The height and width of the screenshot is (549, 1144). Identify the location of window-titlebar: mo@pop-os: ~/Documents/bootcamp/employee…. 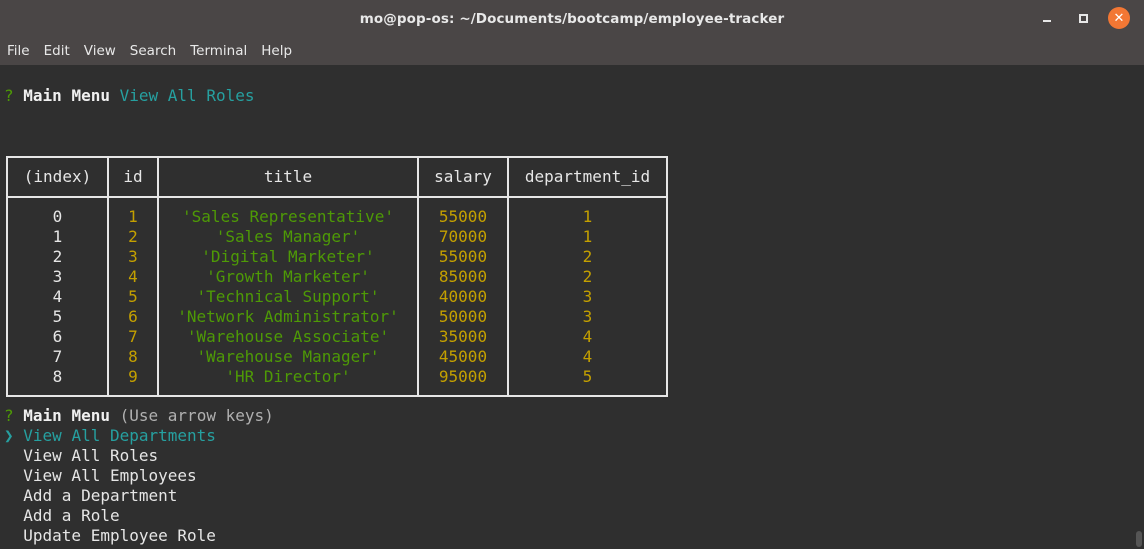
(572, 18).